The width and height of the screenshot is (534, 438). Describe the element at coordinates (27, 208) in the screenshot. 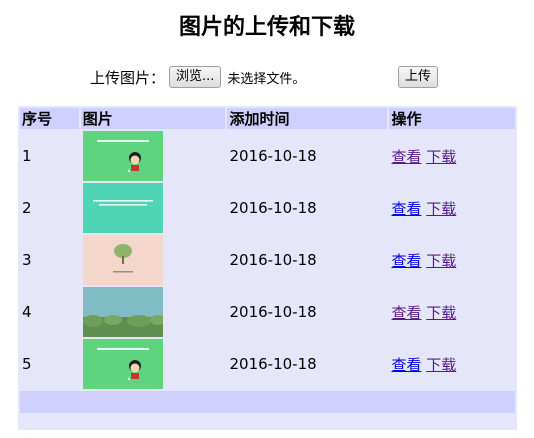

I see `row-index: 2` at that location.